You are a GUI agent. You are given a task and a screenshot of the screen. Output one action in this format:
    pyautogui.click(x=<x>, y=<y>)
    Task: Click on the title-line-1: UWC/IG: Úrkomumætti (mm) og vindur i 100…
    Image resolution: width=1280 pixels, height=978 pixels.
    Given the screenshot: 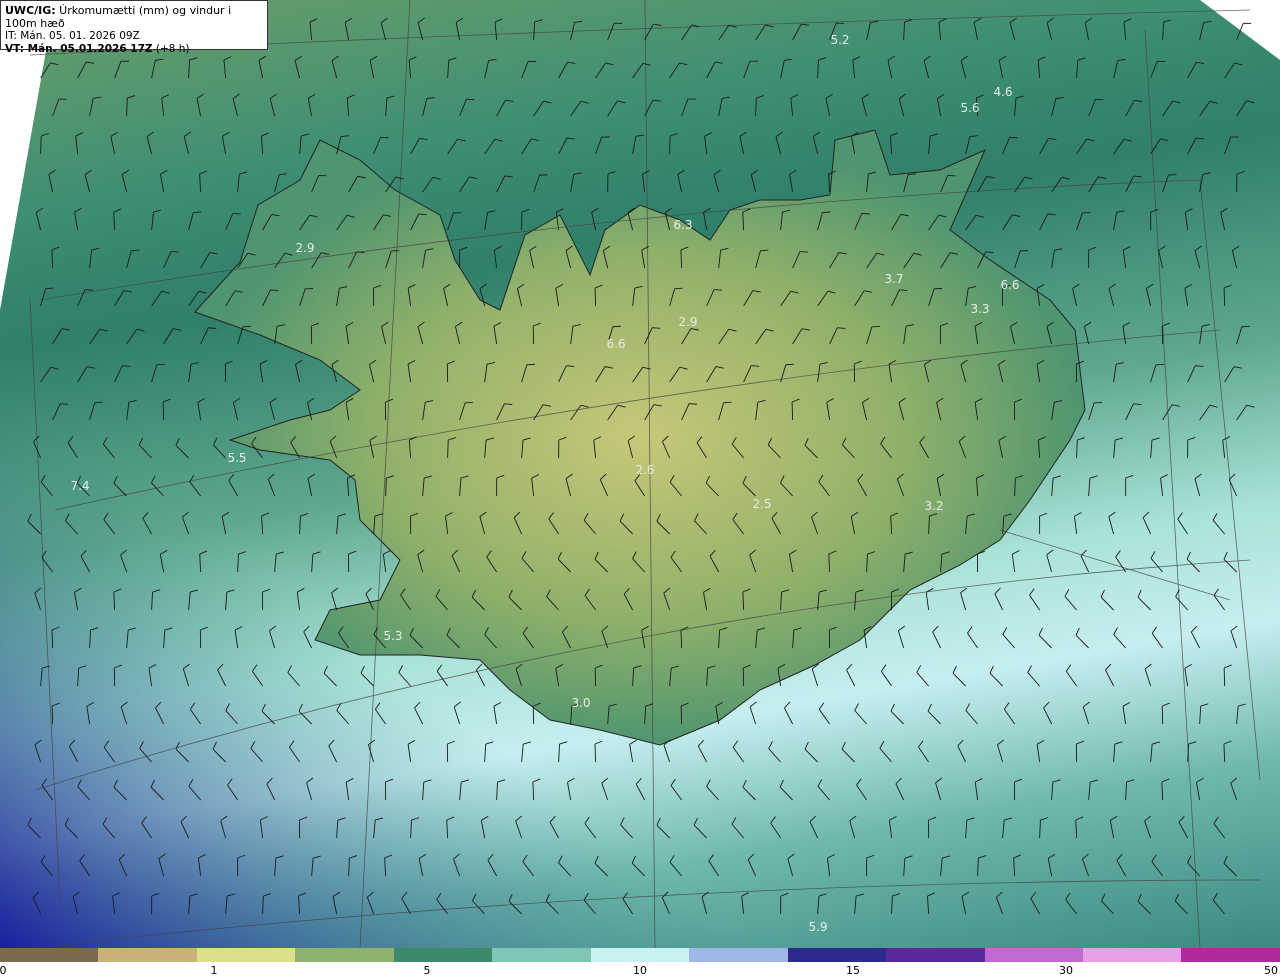 What is the action you would take?
    pyautogui.click(x=118, y=17)
    